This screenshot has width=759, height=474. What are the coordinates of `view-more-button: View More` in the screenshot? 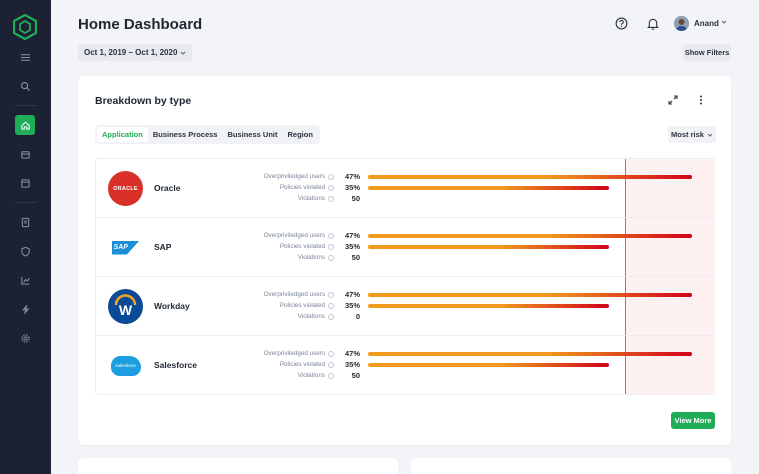 It's located at (693, 420).